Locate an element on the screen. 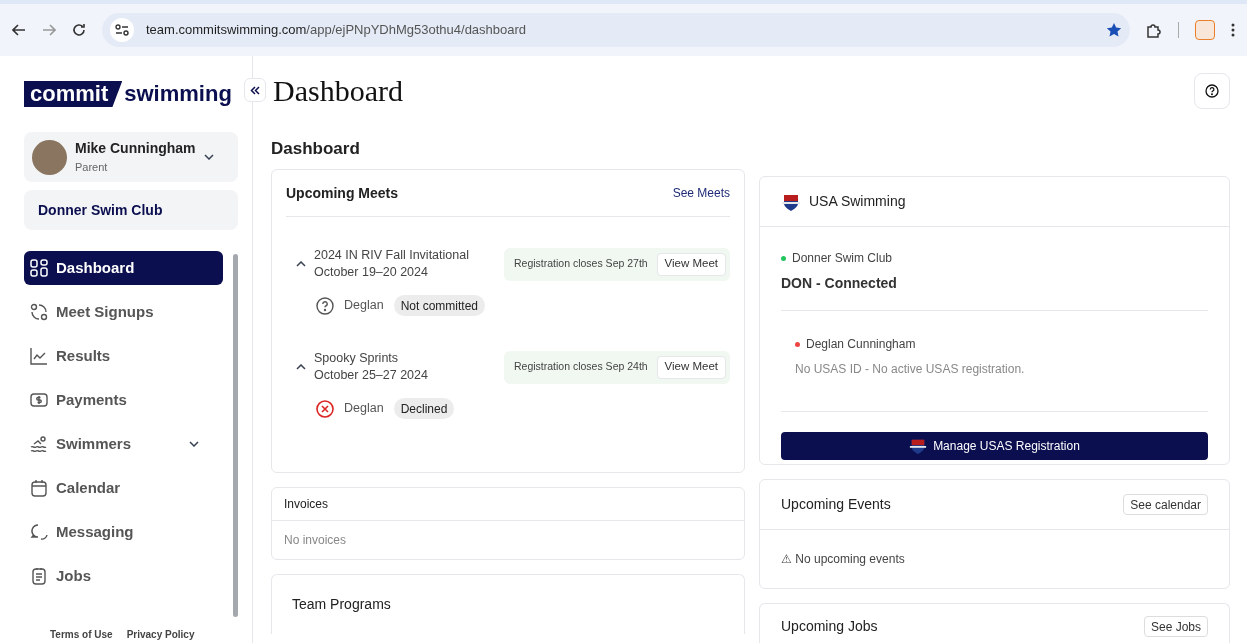 Image resolution: width=1247 pixels, height=643 pixels. extensions-icon is located at coordinates (1154, 30).